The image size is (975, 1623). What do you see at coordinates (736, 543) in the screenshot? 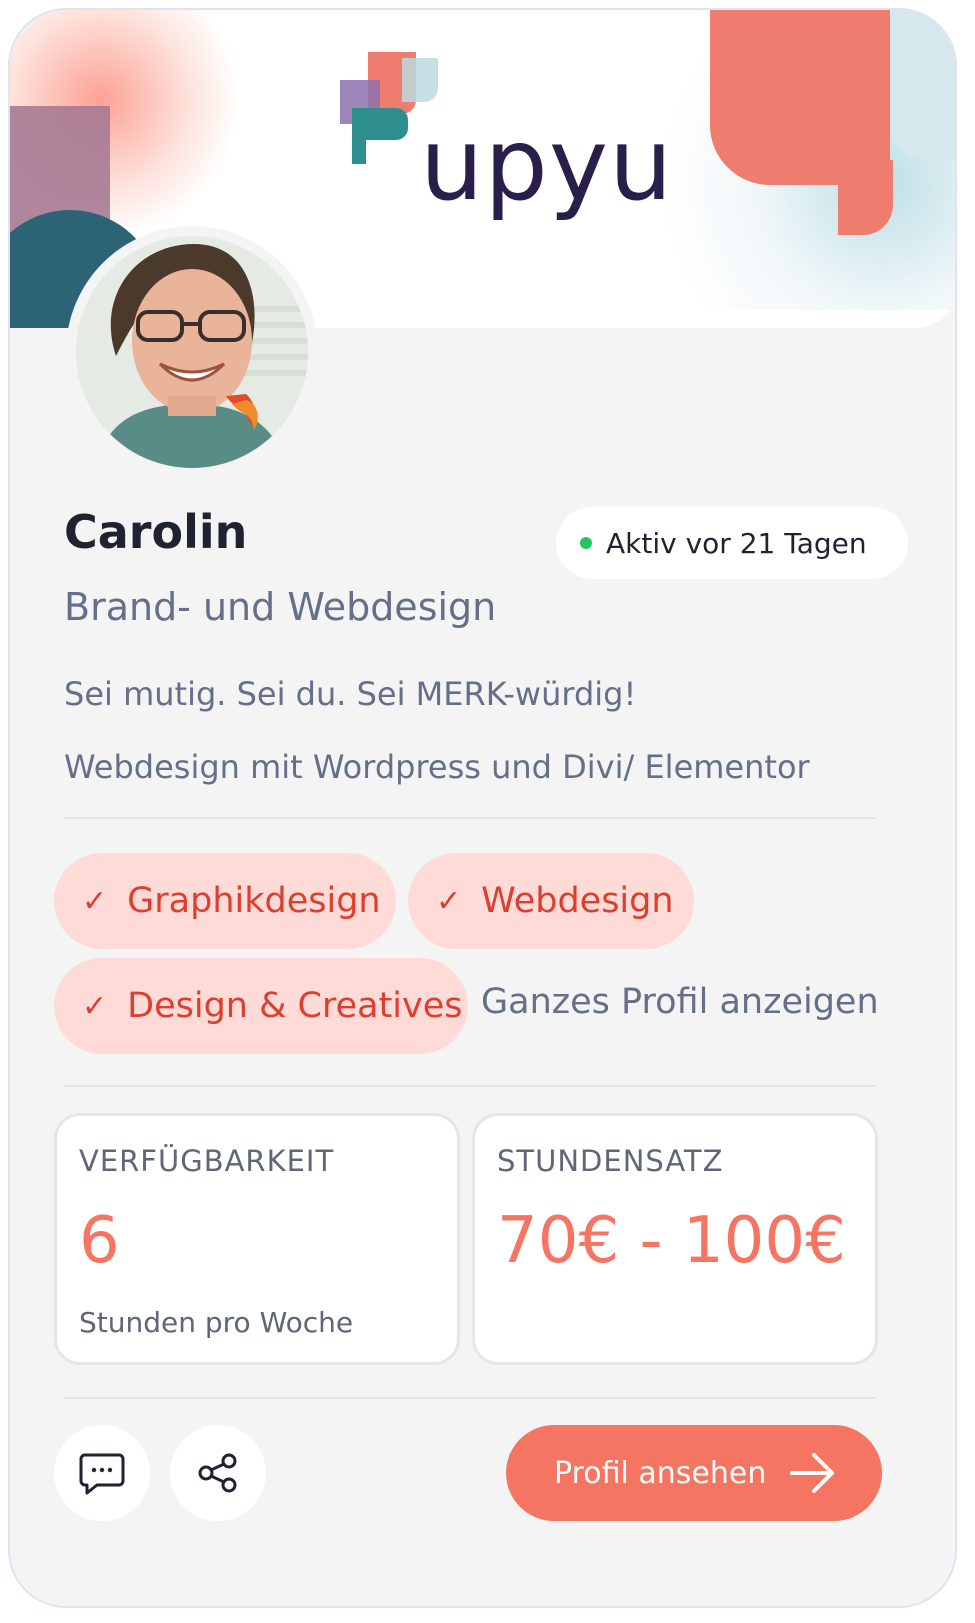
I see `status-text: Aktiv vor 21 Tagen` at bounding box center [736, 543].